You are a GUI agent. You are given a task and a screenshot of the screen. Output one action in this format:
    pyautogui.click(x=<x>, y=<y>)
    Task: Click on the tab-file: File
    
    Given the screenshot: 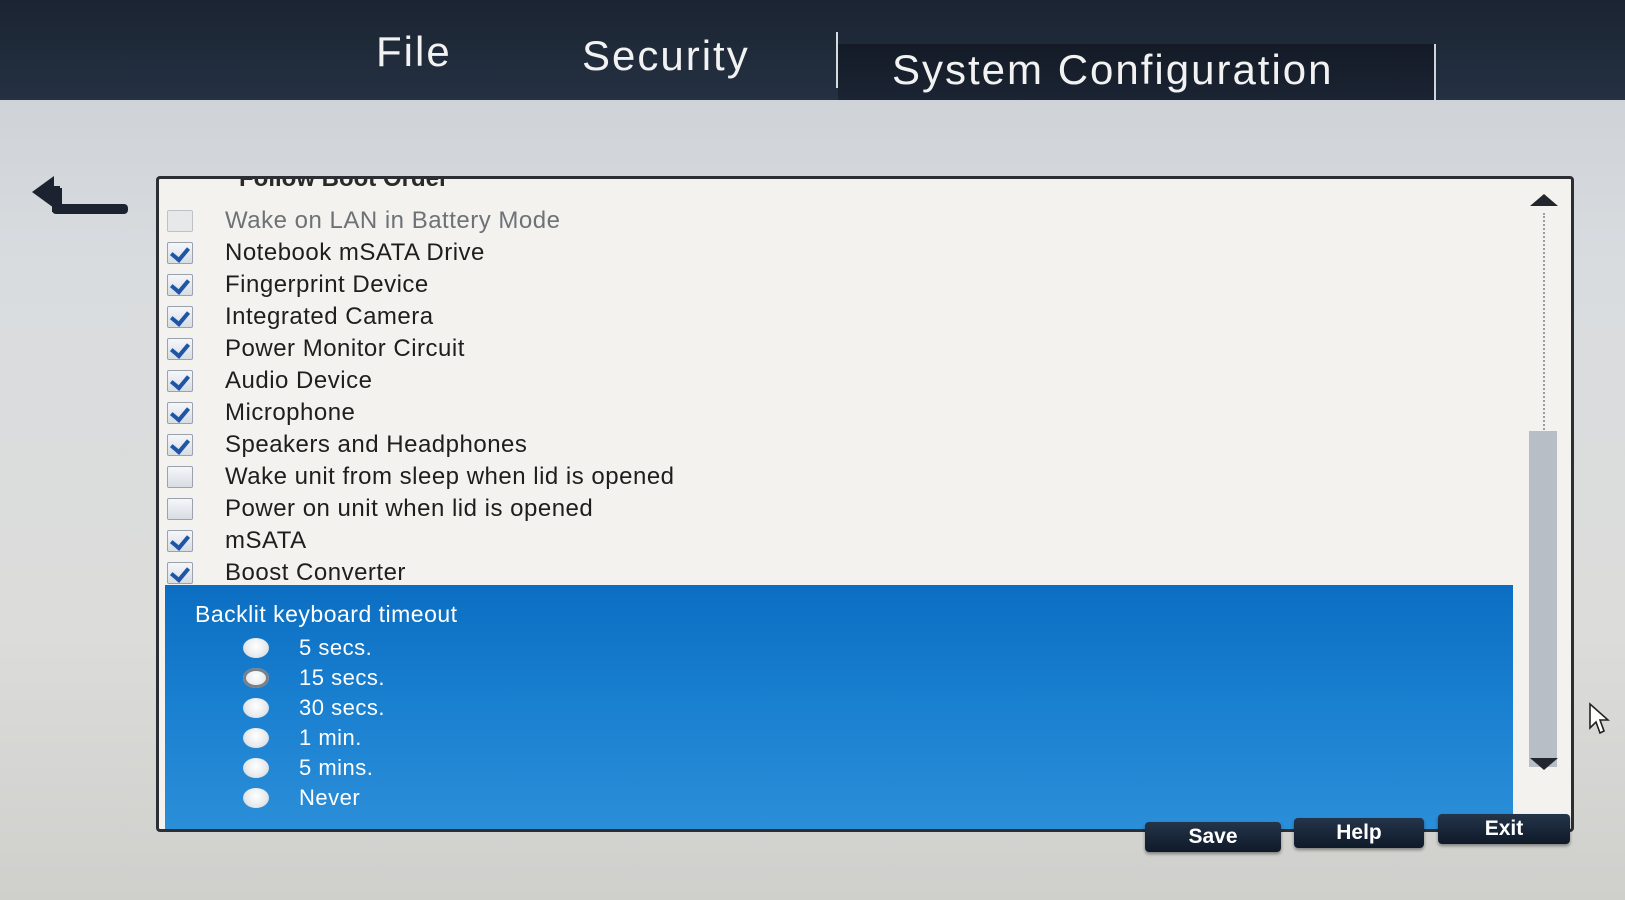 What is the action you would take?
    pyautogui.click(x=414, y=52)
    